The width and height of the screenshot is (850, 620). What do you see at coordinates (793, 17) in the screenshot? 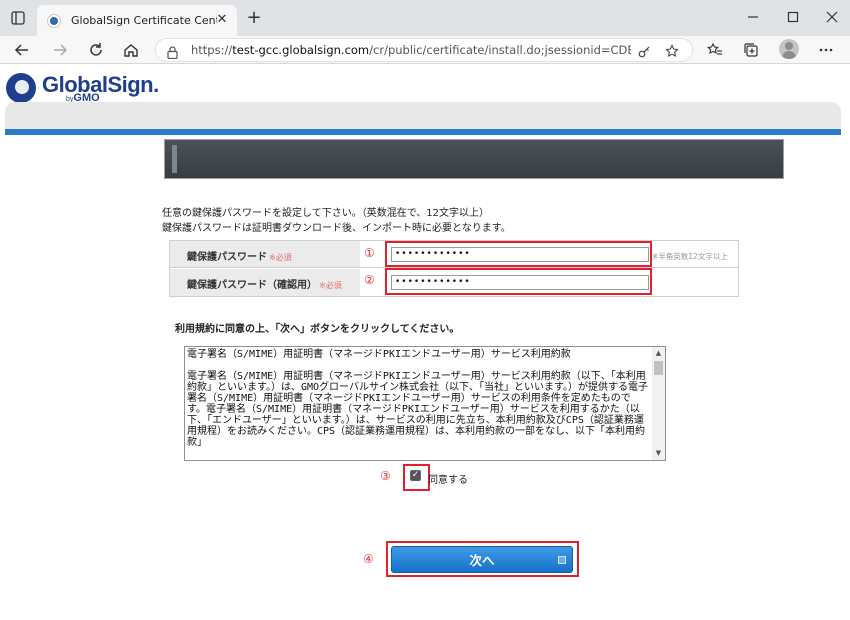
I see `maximize-icon` at bounding box center [793, 17].